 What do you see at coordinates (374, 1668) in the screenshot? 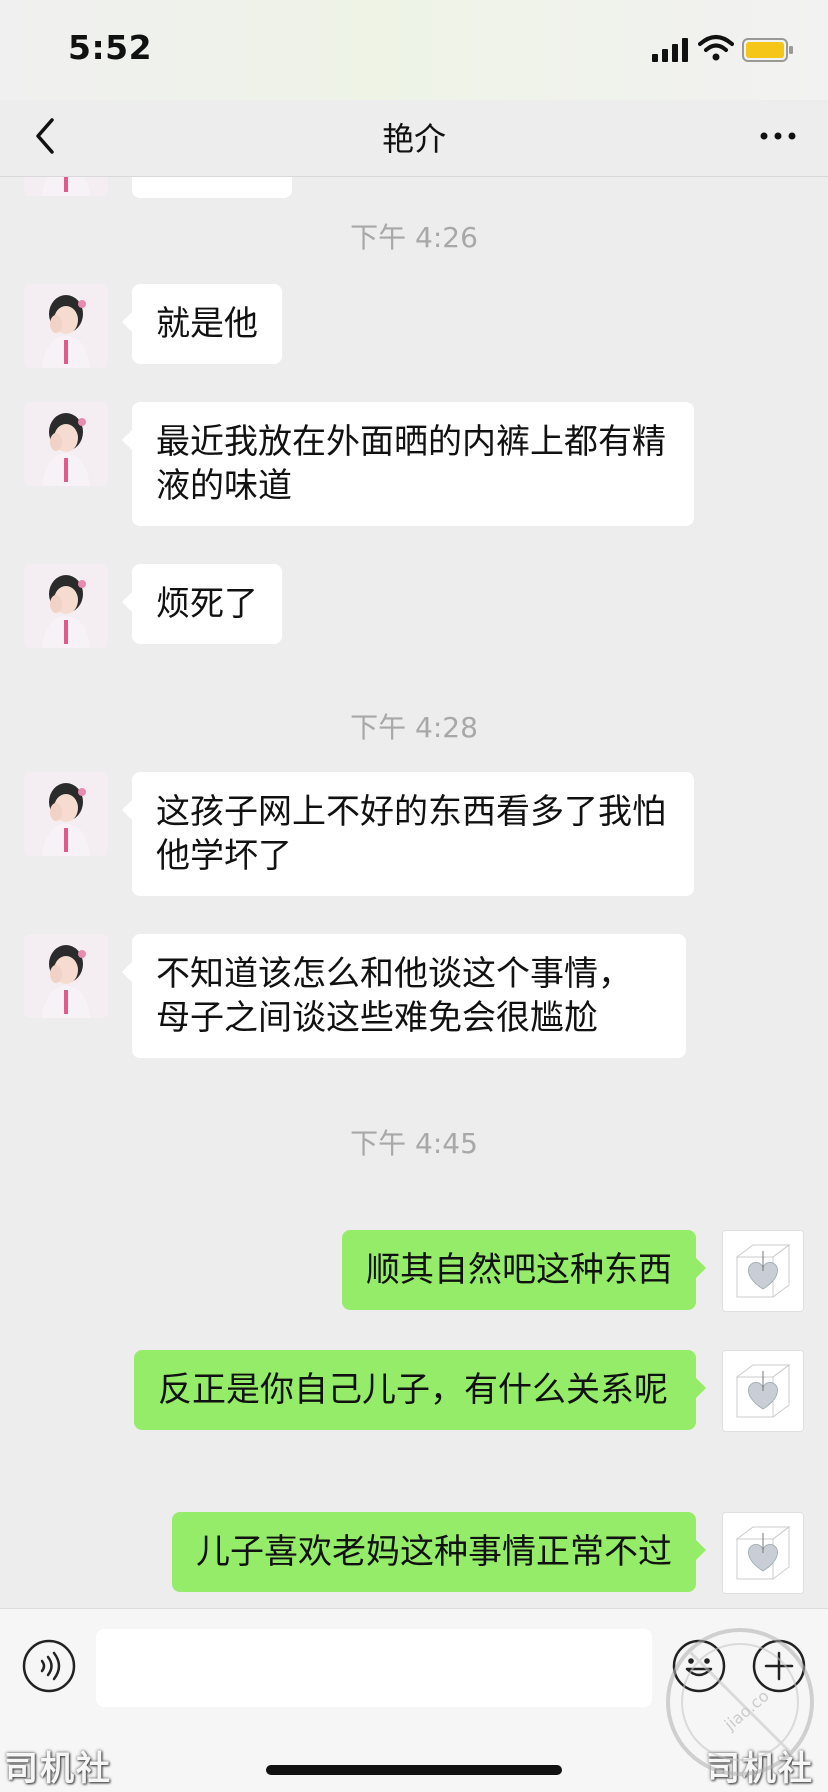
I see `message-input` at bounding box center [374, 1668].